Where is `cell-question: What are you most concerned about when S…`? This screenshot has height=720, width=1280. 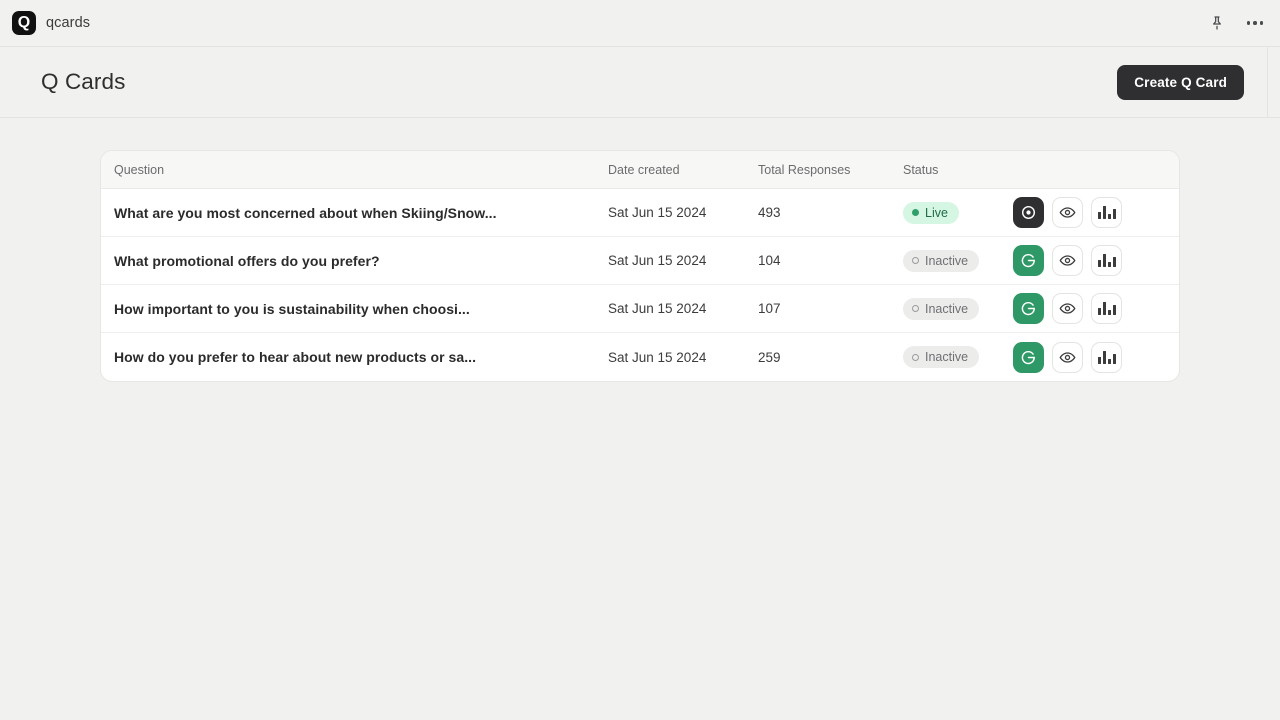
cell-question: What are you most concerned about when S… is located at coordinates (305, 212).